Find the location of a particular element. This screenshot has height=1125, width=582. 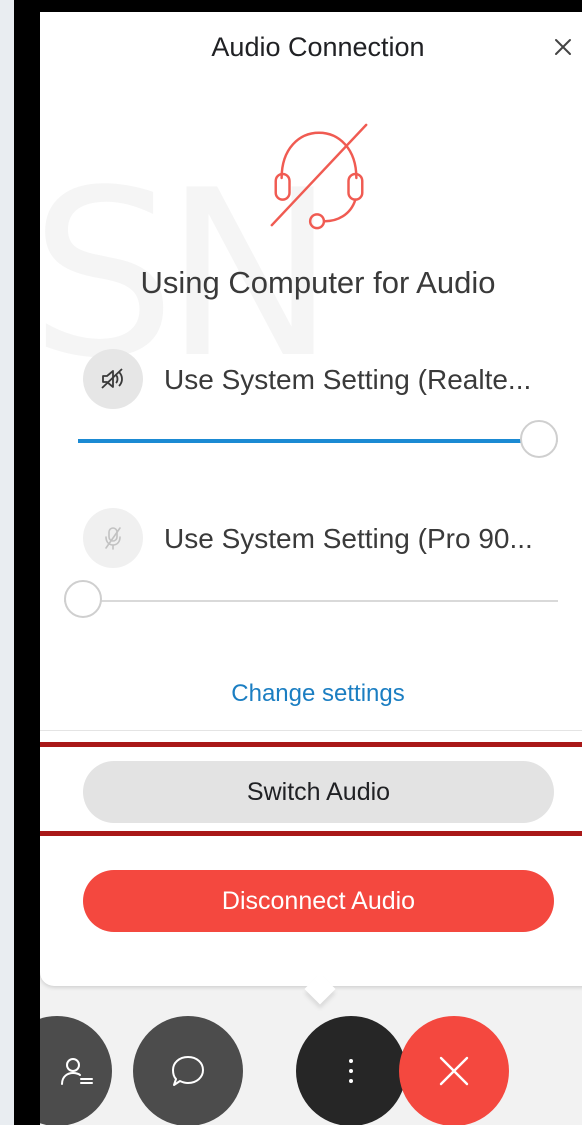

speaker-mute-button is located at coordinates (113, 379).